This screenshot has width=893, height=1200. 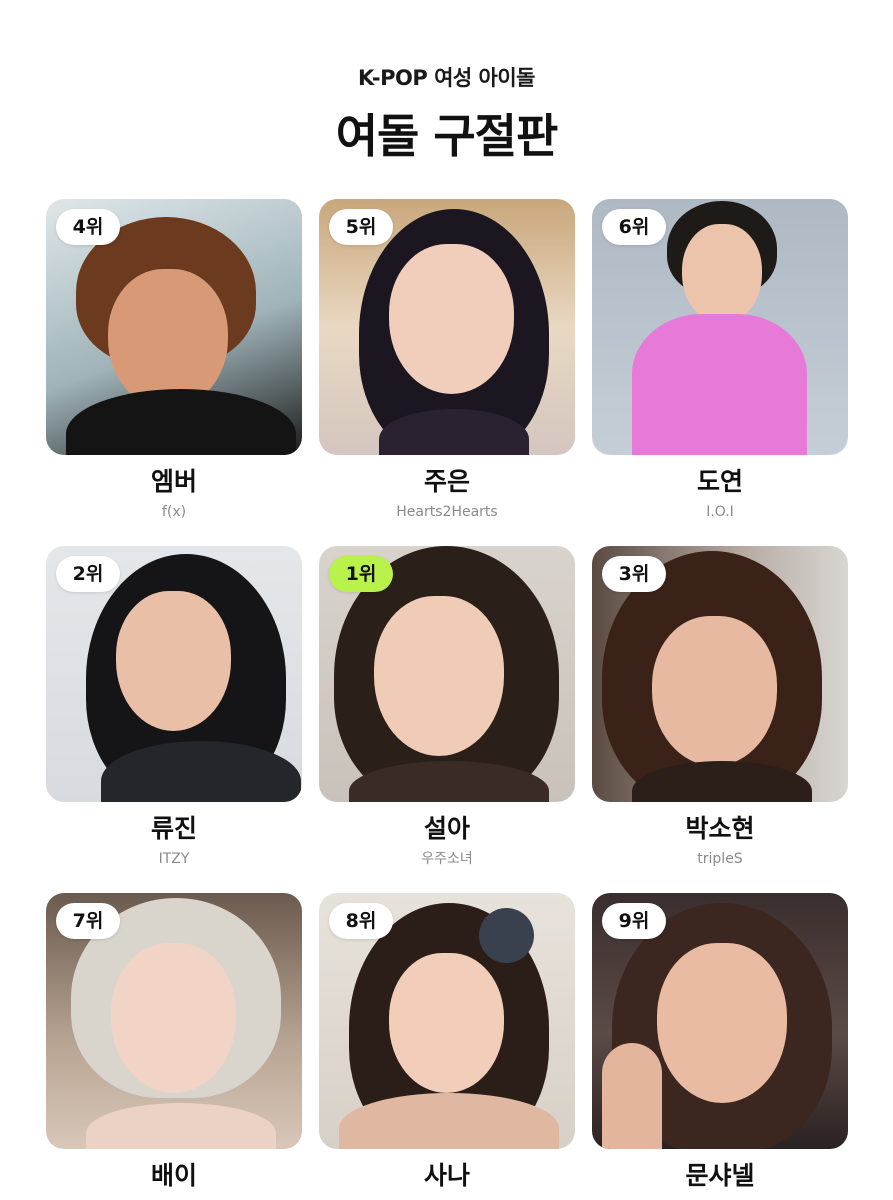 What do you see at coordinates (506, 935) in the screenshot?
I see `hair-bow-icon` at bounding box center [506, 935].